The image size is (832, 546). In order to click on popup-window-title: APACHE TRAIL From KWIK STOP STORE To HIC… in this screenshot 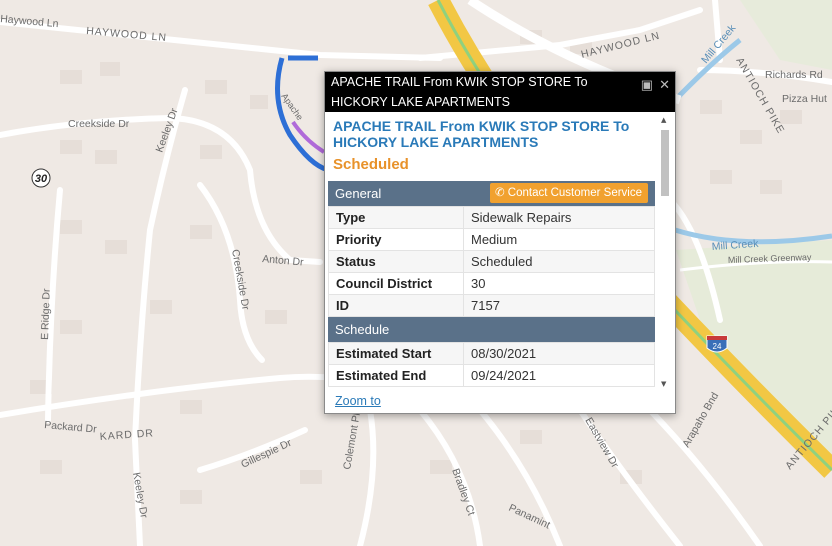, I will do `click(459, 92)`.